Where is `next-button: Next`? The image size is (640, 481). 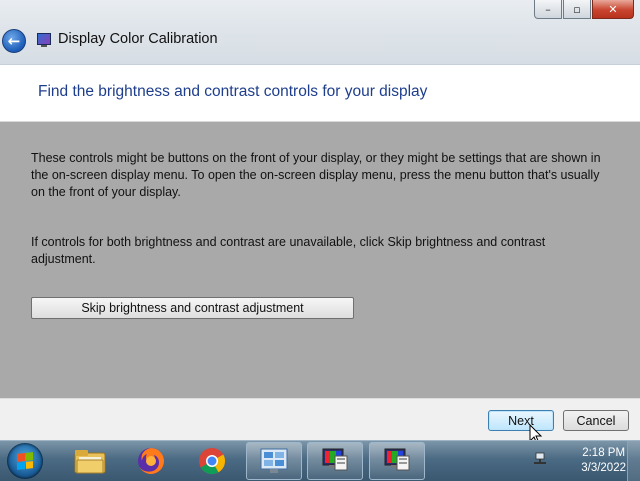
next-button: Next is located at coordinates (521, 420).